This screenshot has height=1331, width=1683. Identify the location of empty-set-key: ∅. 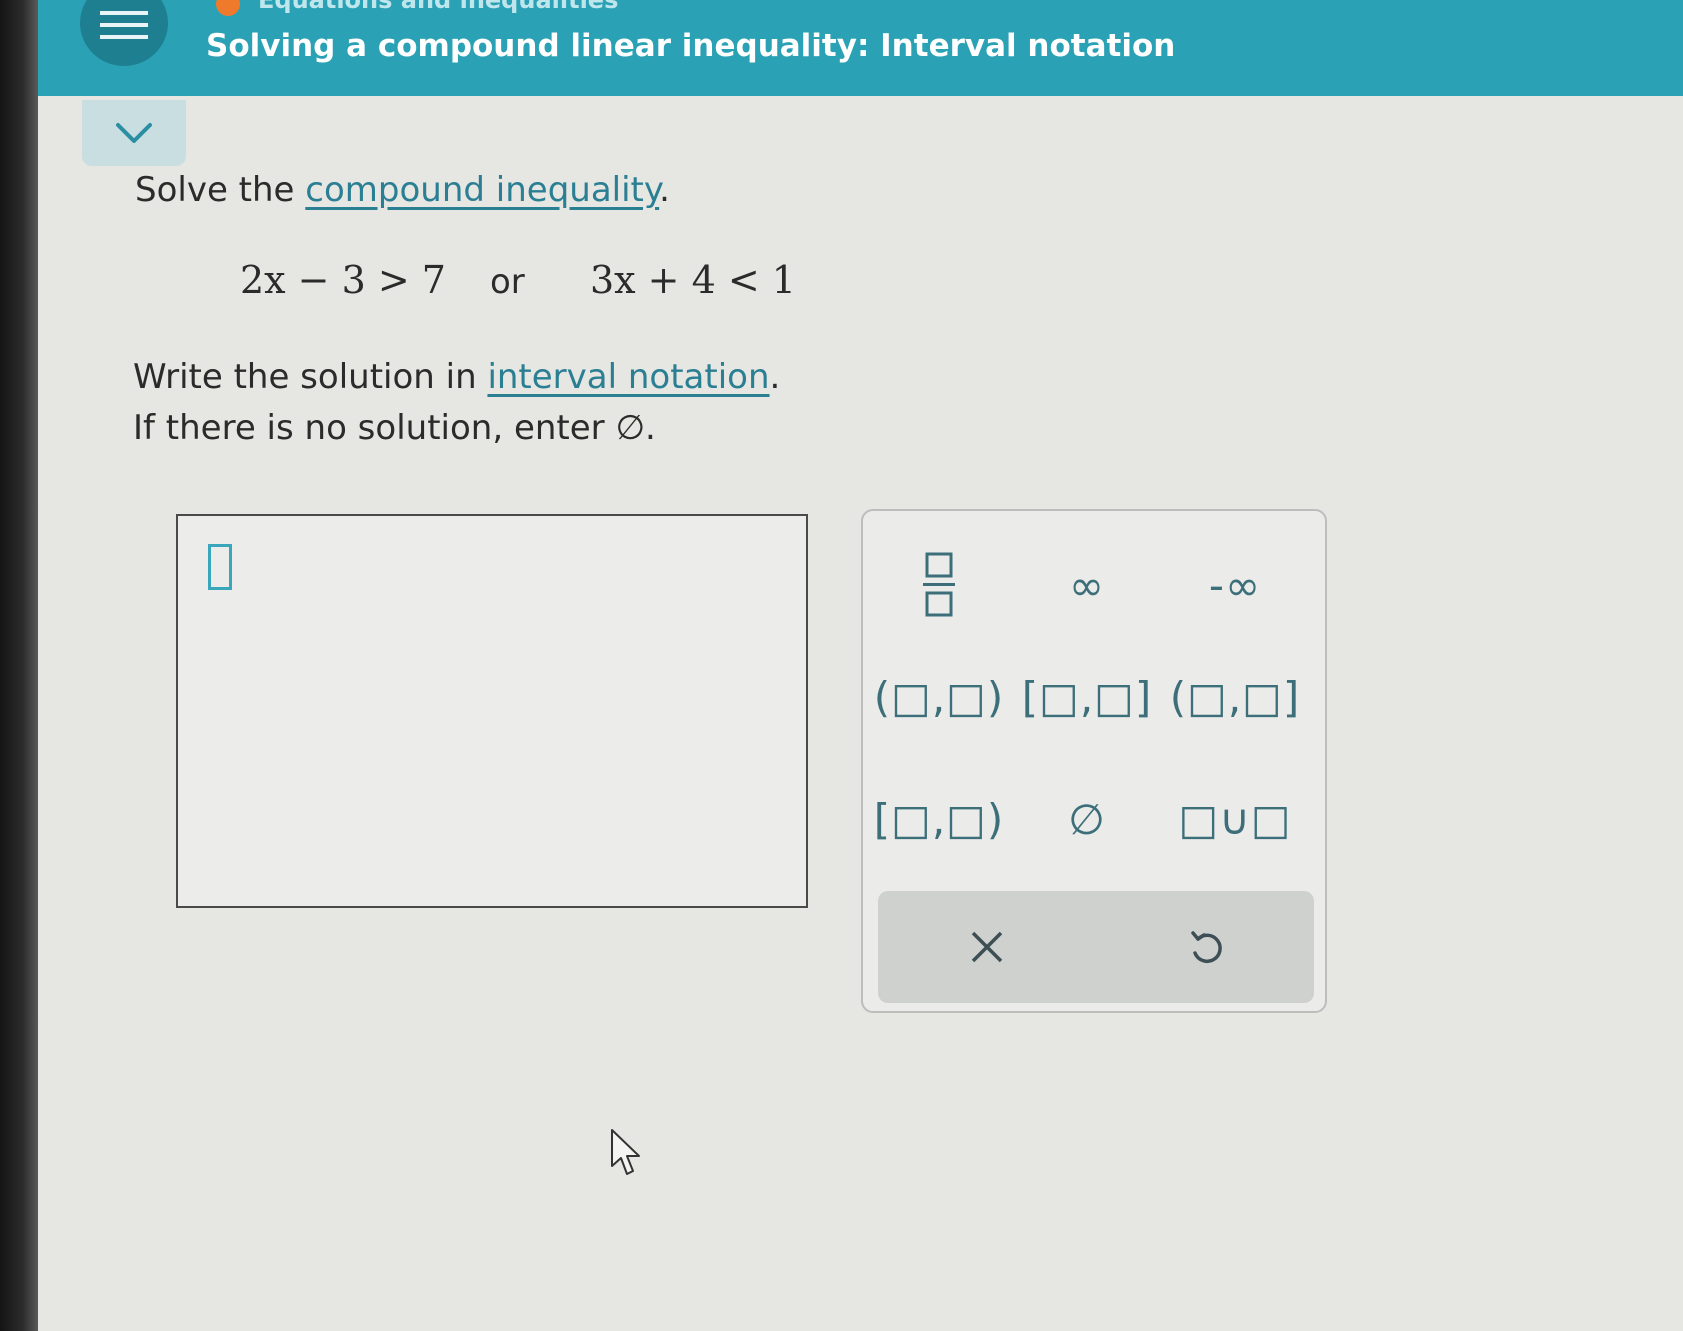
(1087, 819).